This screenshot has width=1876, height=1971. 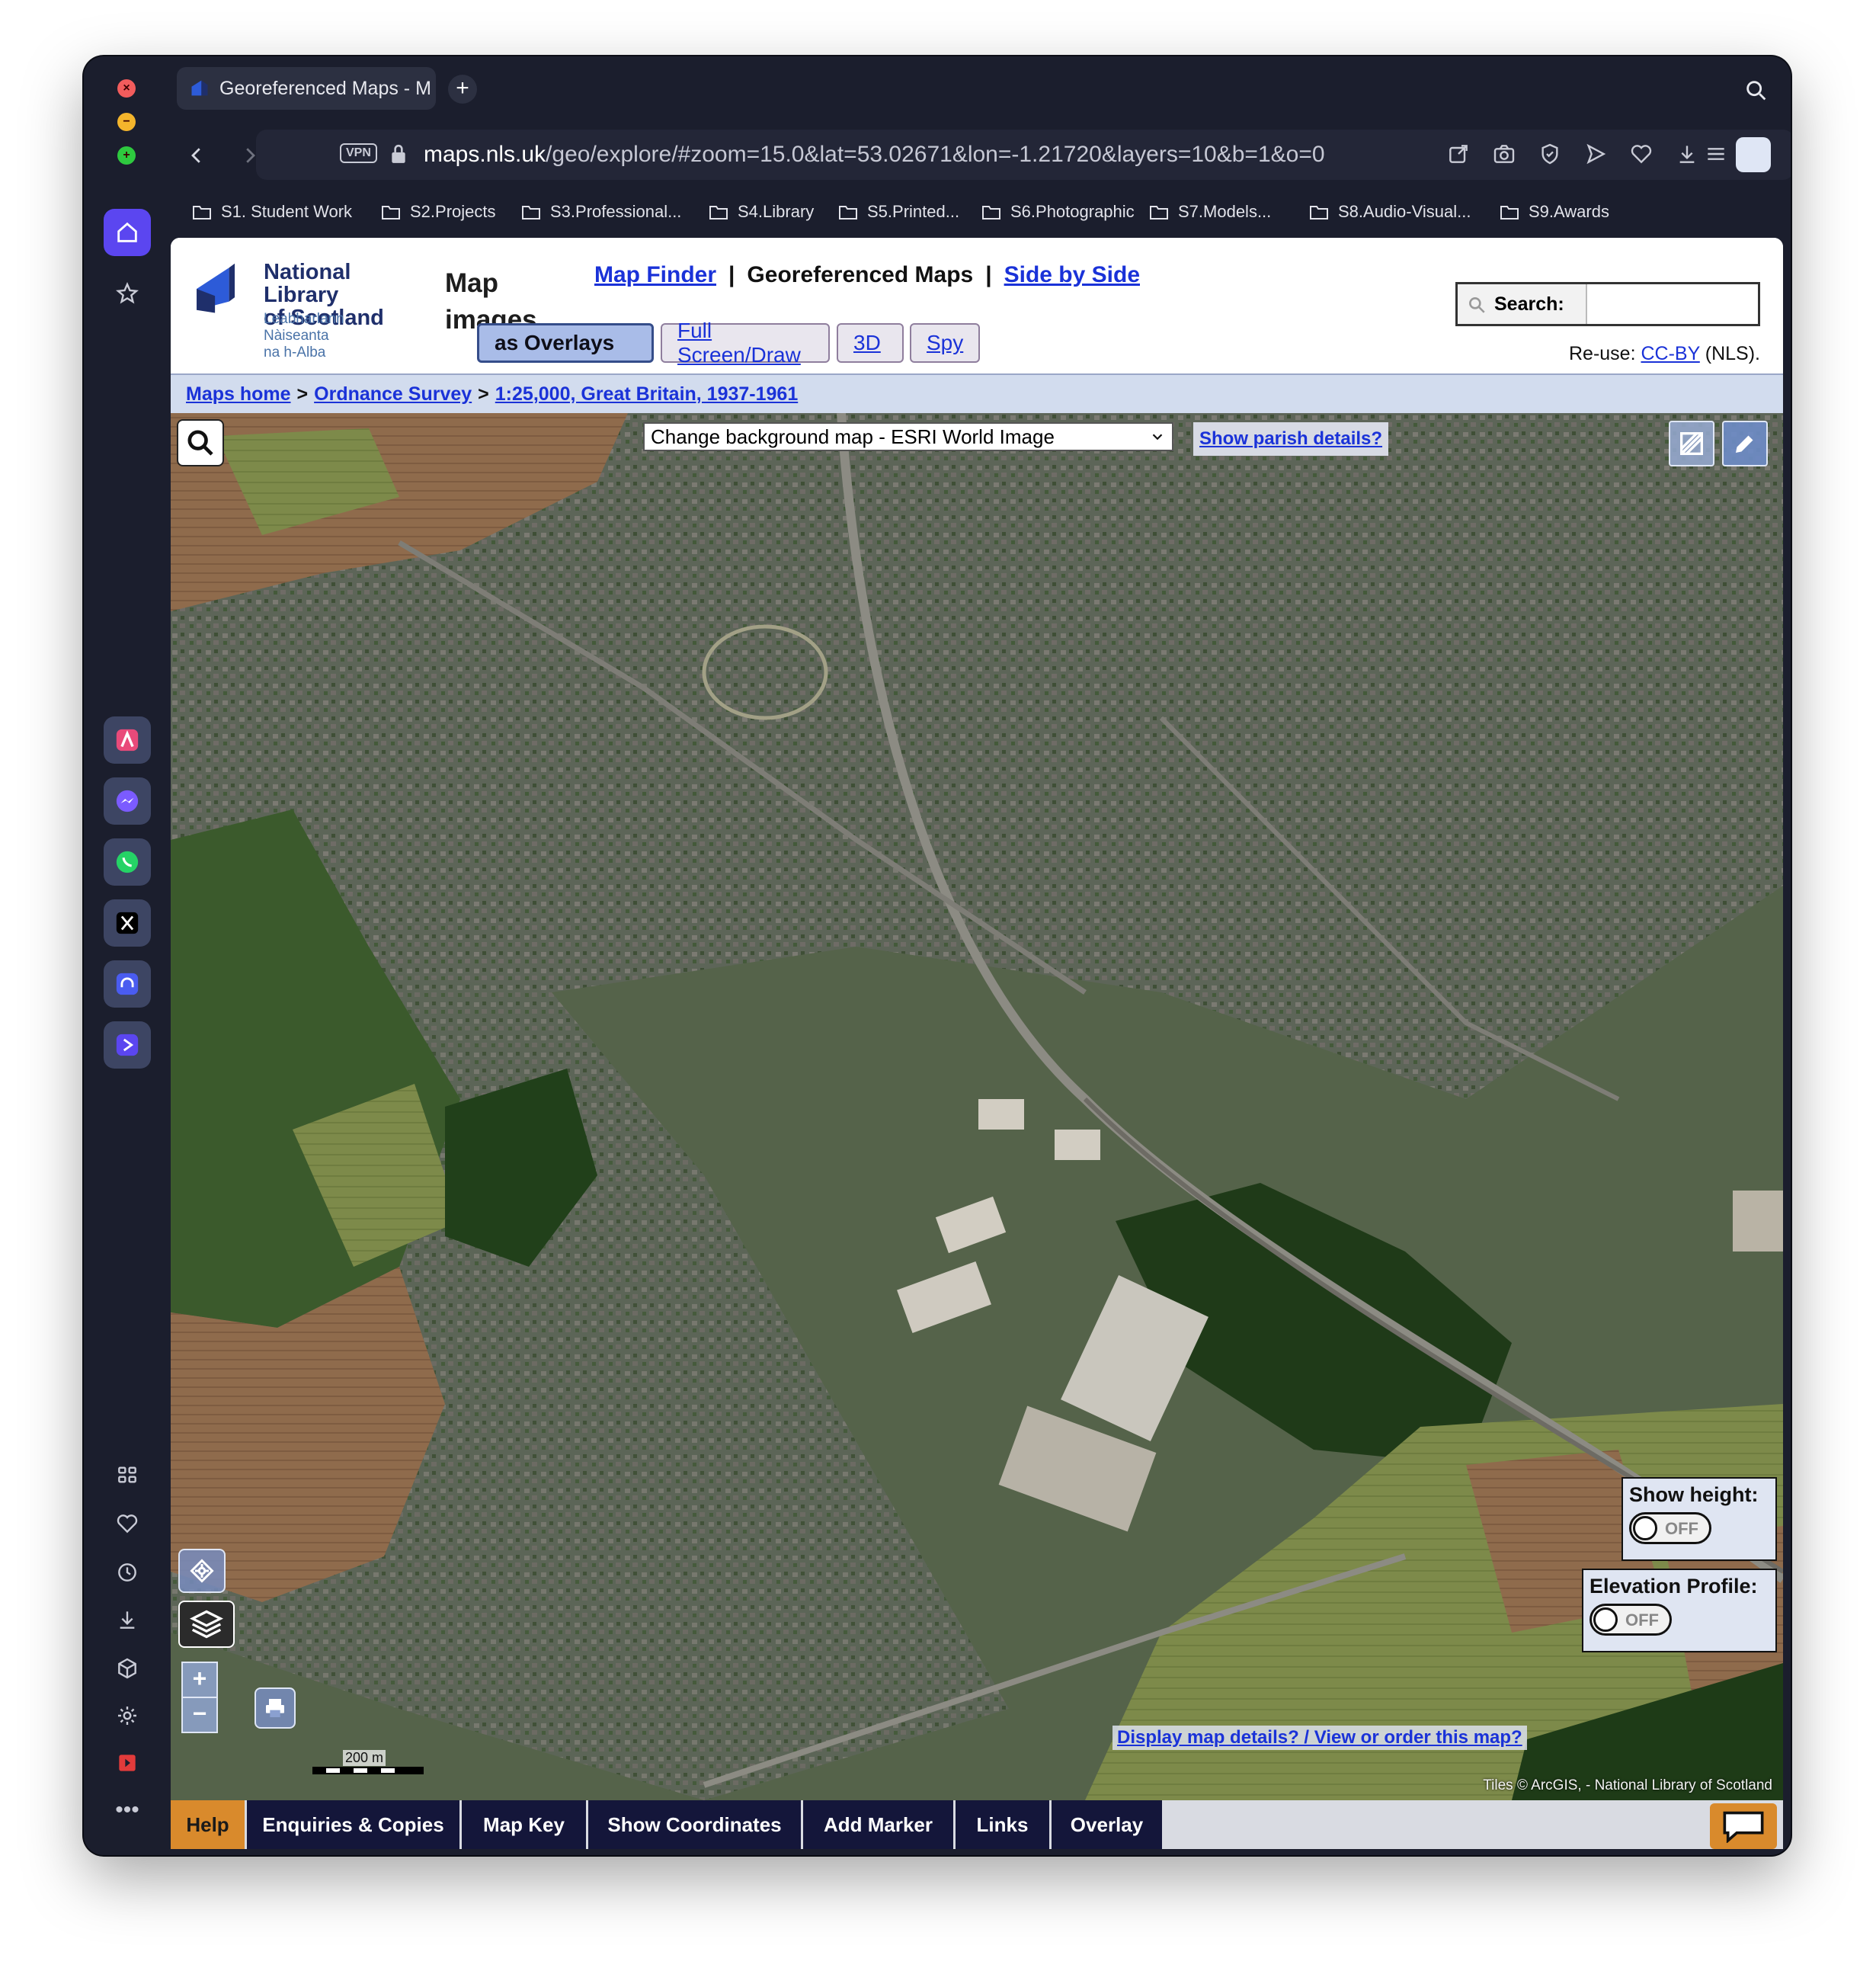 I want to click on overlay-tab: Overlay, so click(x=1108, y=1824).